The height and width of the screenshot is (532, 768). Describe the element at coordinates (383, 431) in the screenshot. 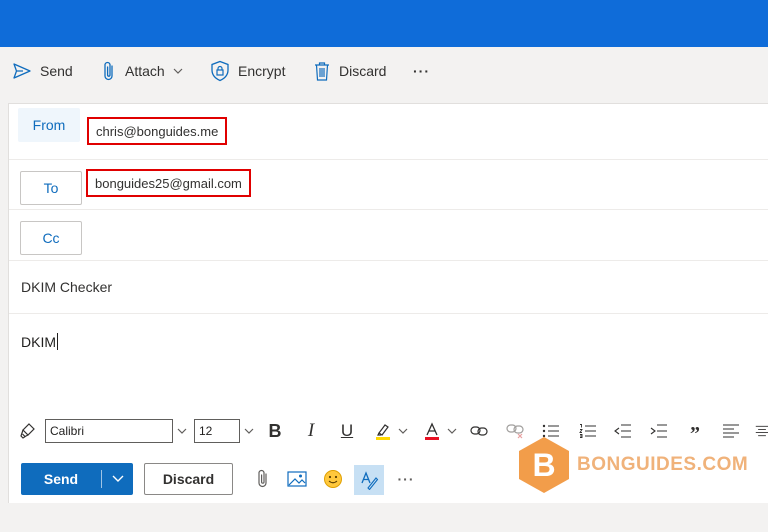

I see `highlight-icon` at that location.